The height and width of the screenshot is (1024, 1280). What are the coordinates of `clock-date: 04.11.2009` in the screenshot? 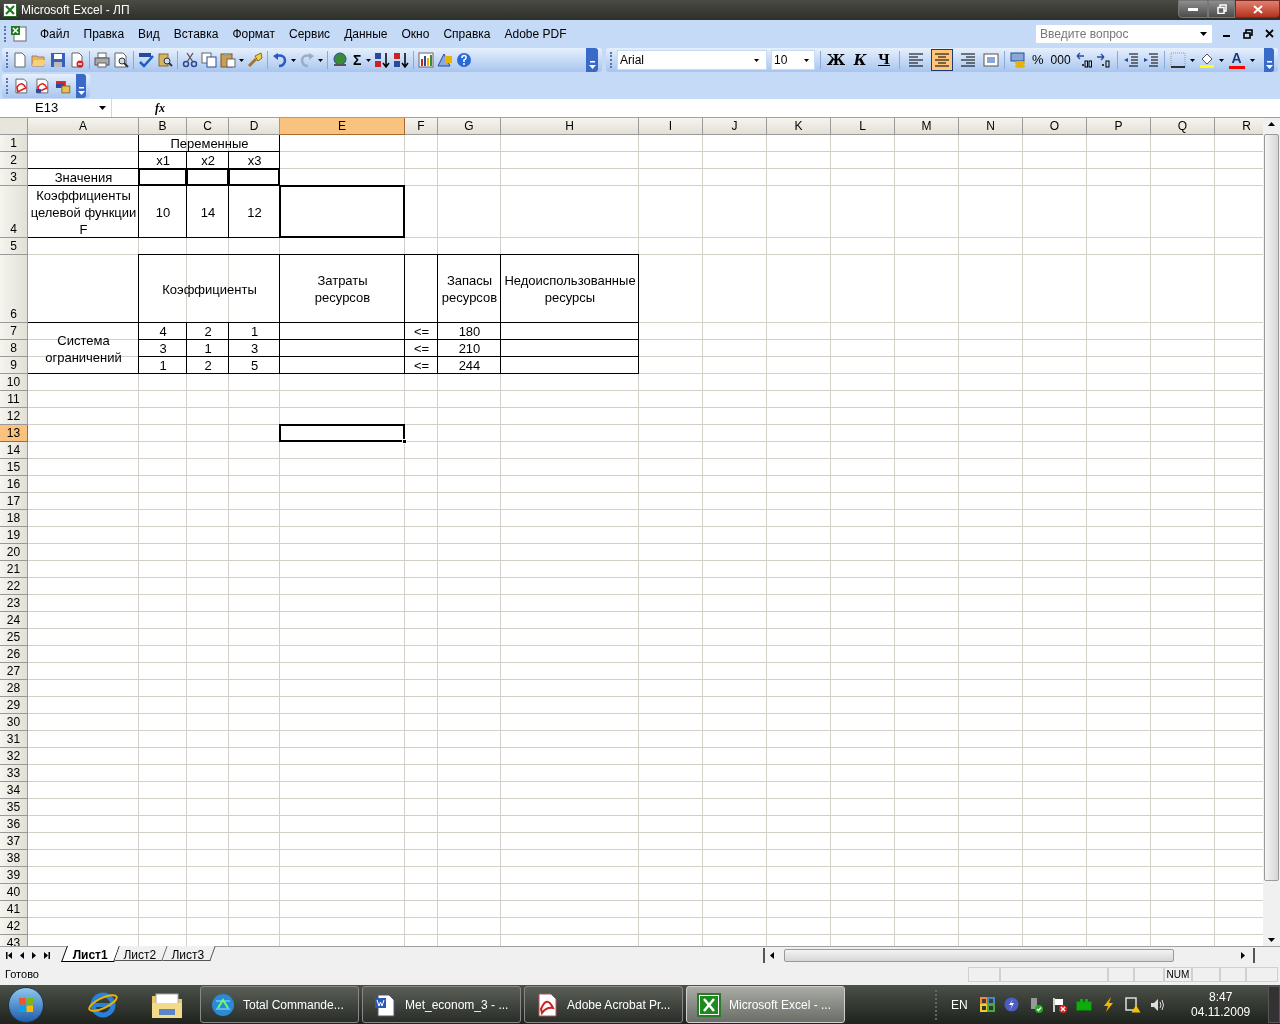 It's located at (1221, 1012).